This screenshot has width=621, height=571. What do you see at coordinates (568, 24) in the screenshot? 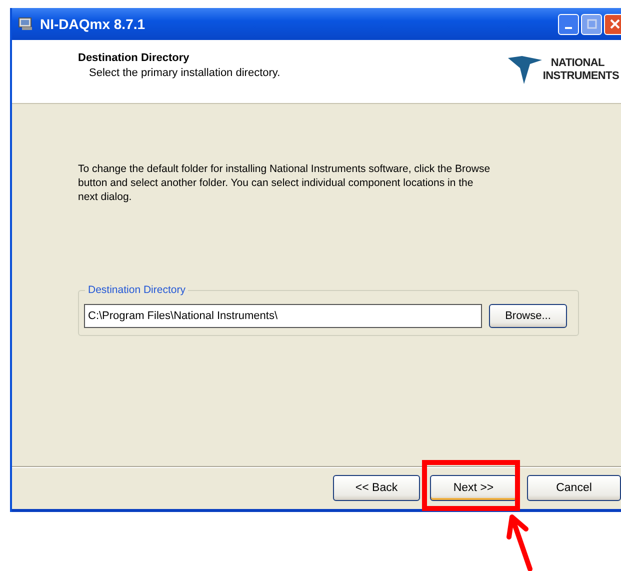
I see `minimize-button` at bounding box center [568, 24].